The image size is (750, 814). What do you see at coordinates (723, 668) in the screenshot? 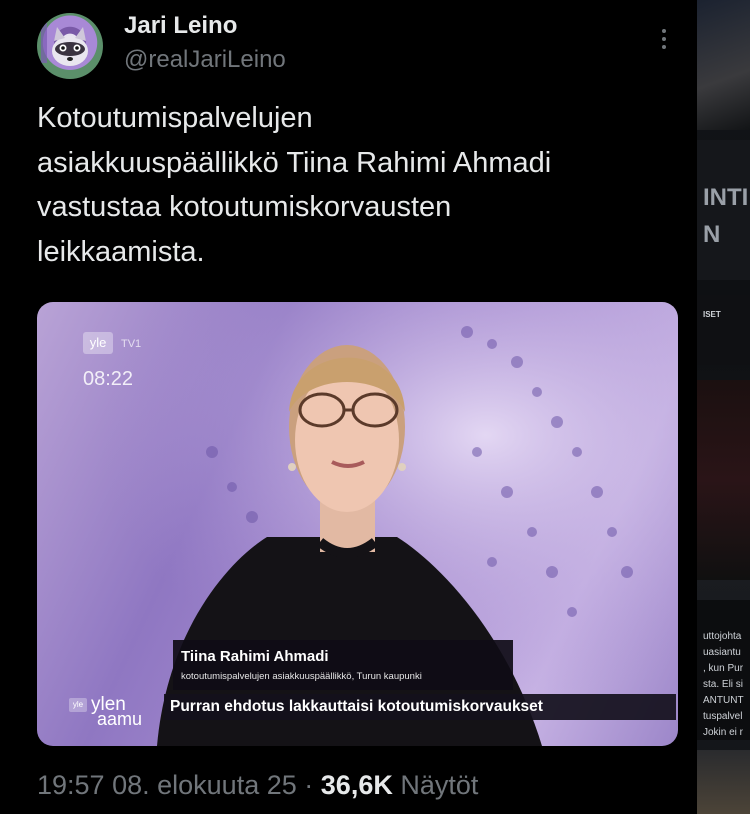
I see `peek-text: , kun Pur` at bounding box center [723, 668].